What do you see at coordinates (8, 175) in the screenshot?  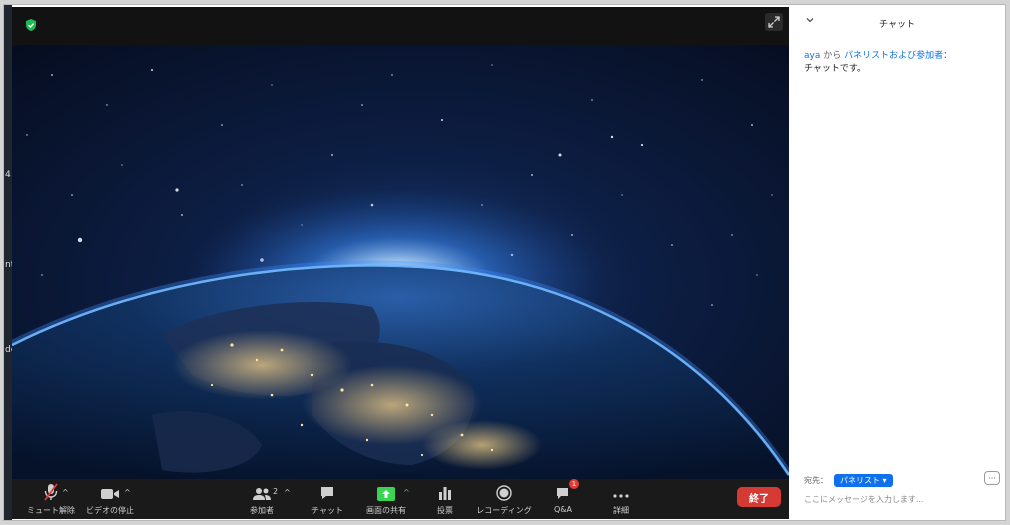 I see `background-fragment: 4` at bounding box center [8, 175].